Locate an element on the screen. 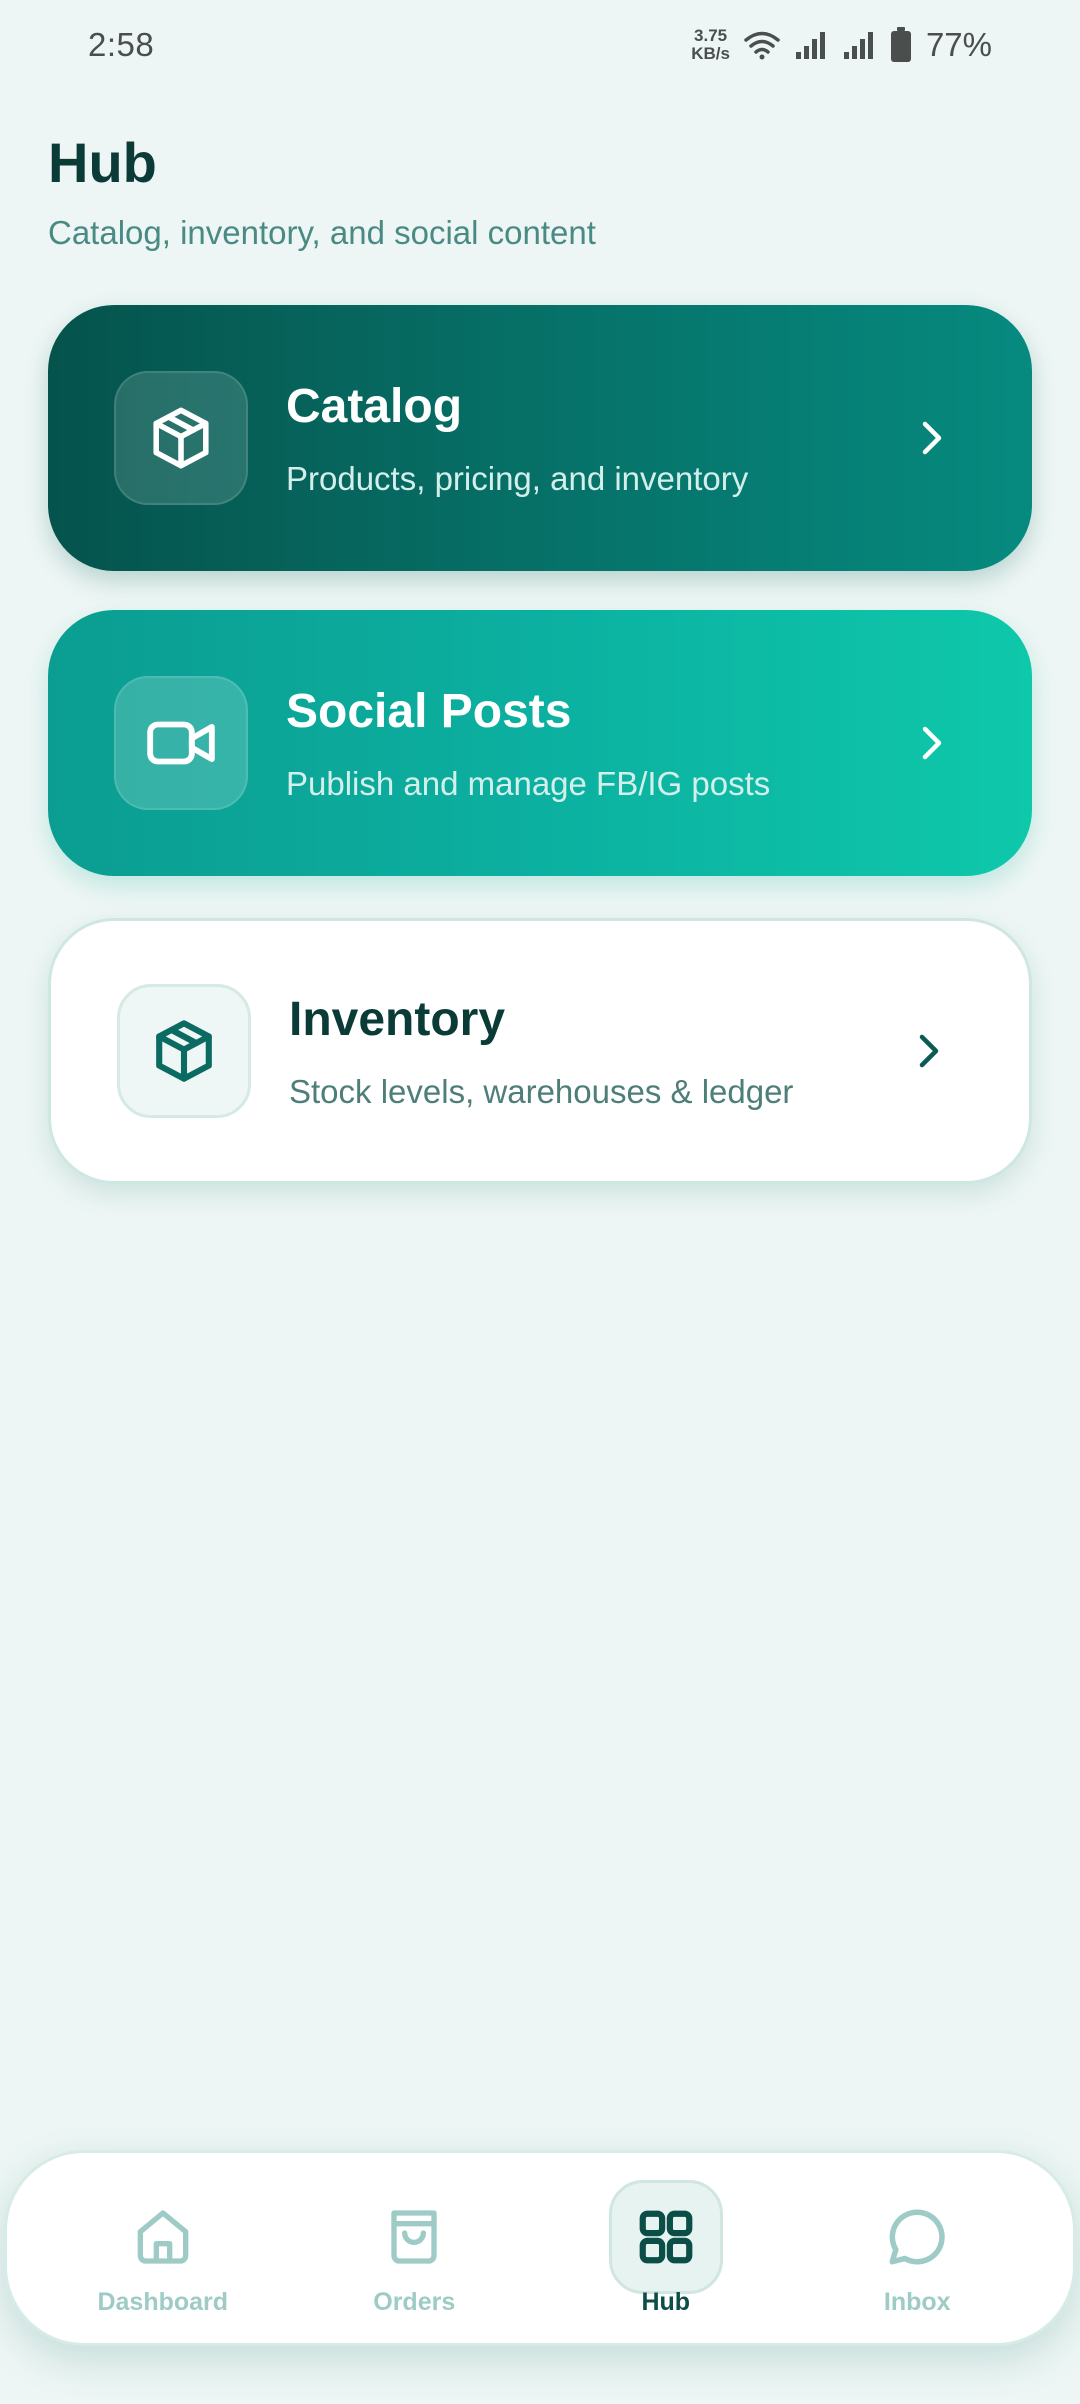 Image resolution: width=1080 pixels, height=2404 pixels. nav-inbox-icon-wrap is located at coordinates (917, 2237).